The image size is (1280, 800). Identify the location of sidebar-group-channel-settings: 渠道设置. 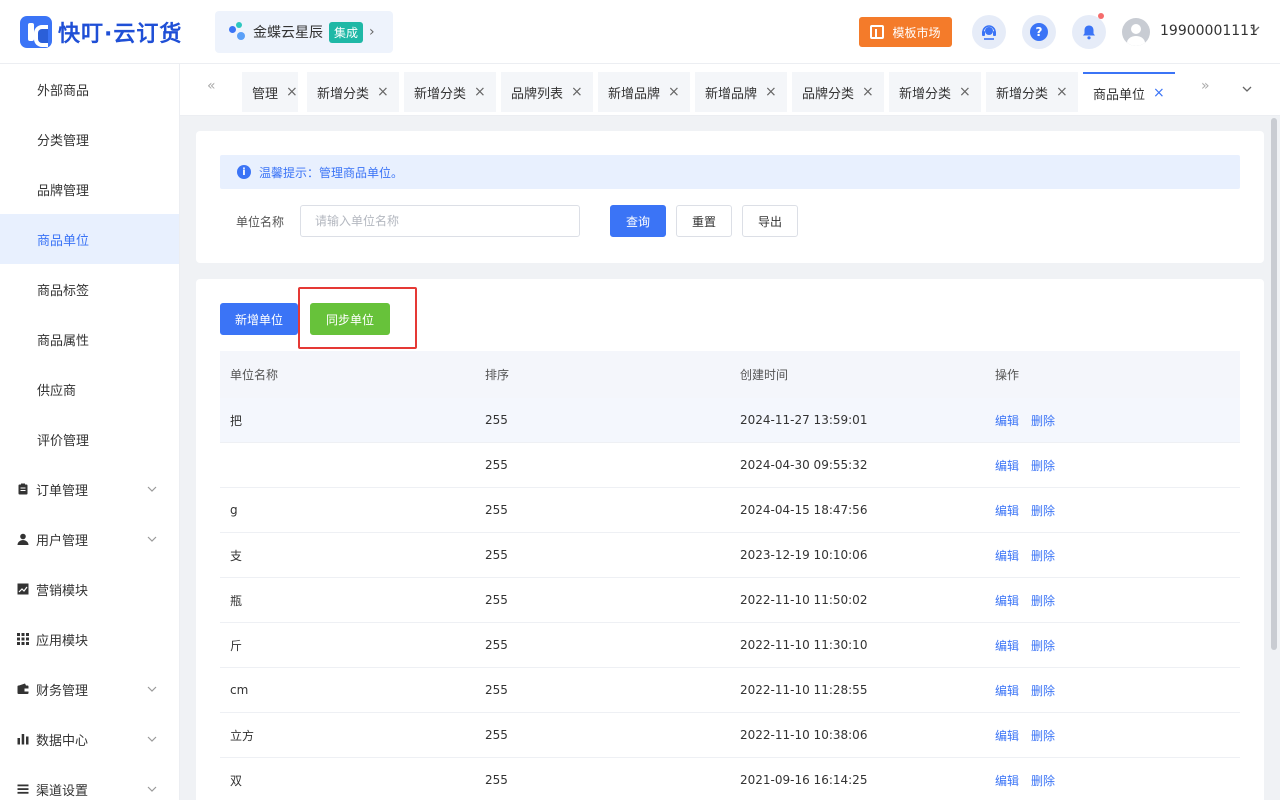
(89, 782).